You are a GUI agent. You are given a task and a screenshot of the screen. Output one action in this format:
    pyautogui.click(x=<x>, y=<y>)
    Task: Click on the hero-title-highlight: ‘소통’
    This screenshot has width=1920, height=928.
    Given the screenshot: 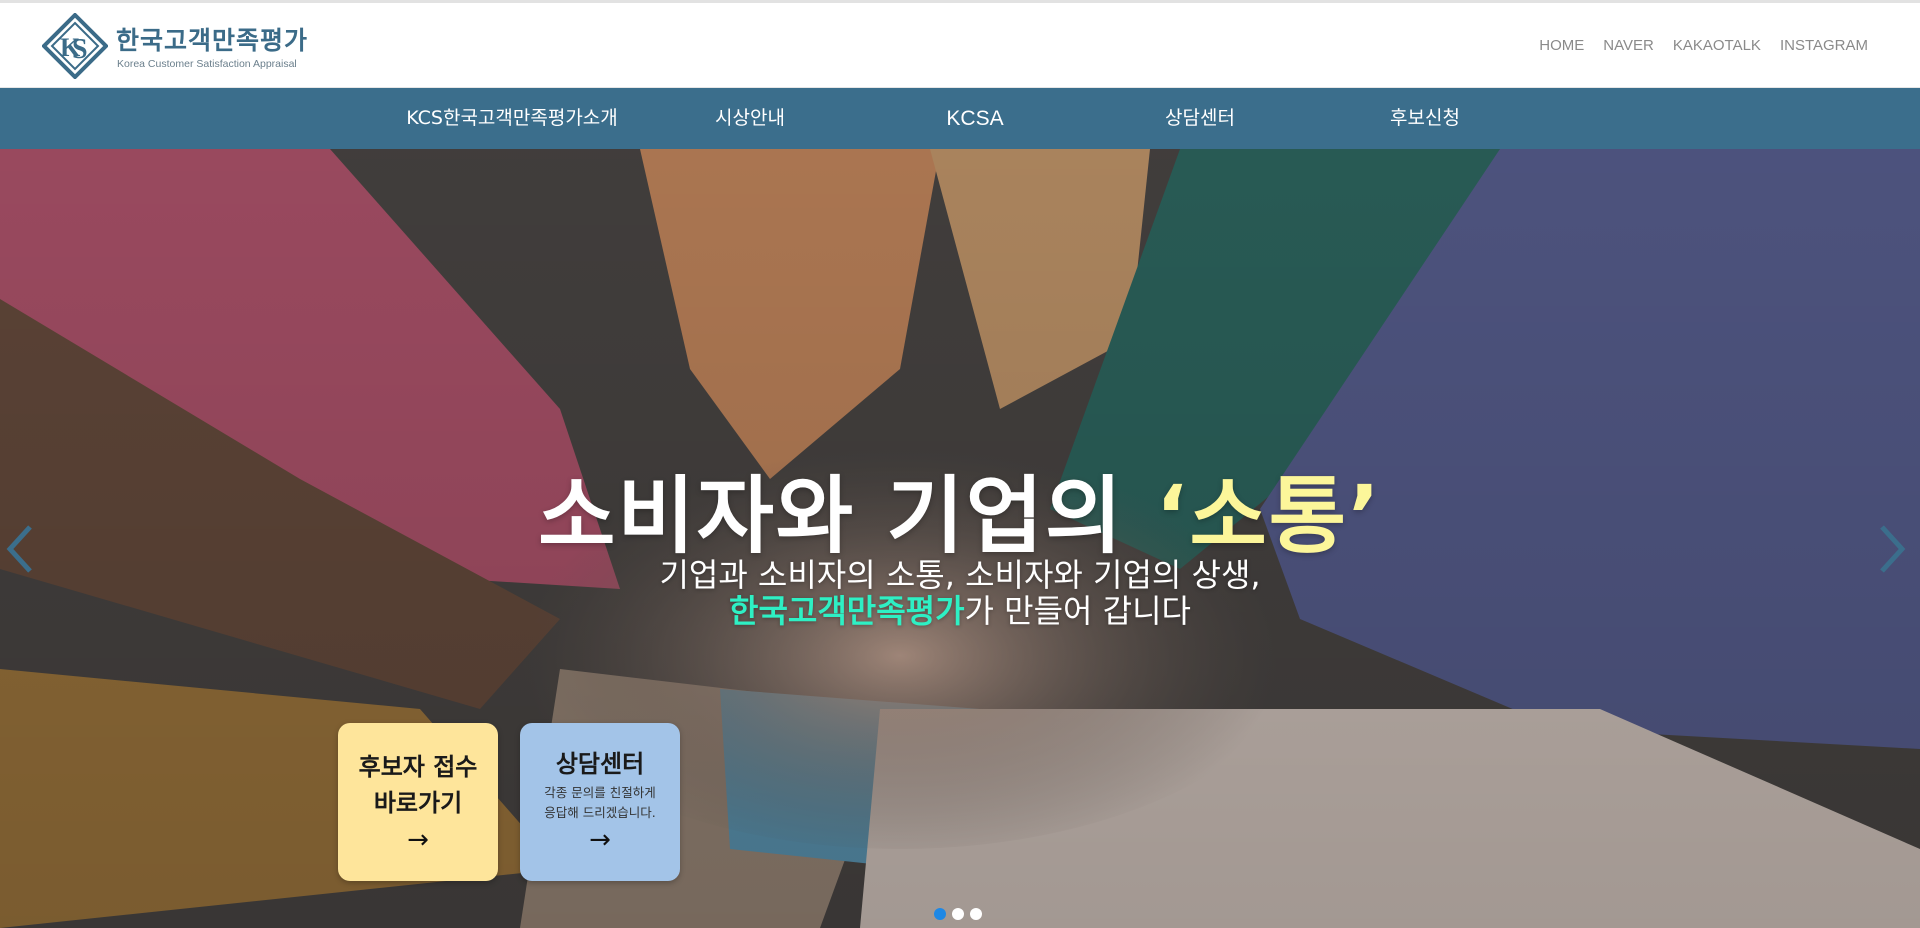 What is the action you would take?
    pyautogui.click(x=1268, y=516)
    